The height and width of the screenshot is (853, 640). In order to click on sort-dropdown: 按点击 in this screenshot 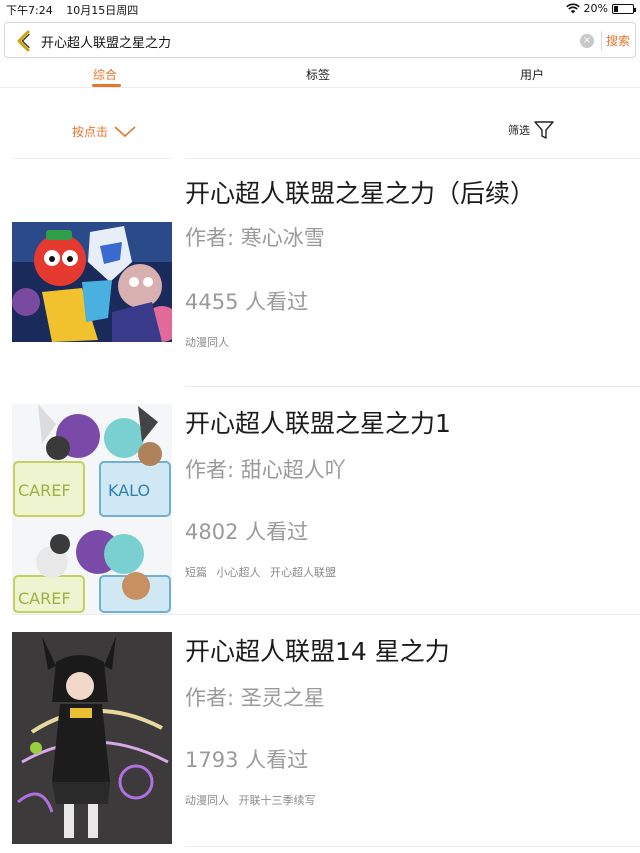, I will do `click(104, 131)`.